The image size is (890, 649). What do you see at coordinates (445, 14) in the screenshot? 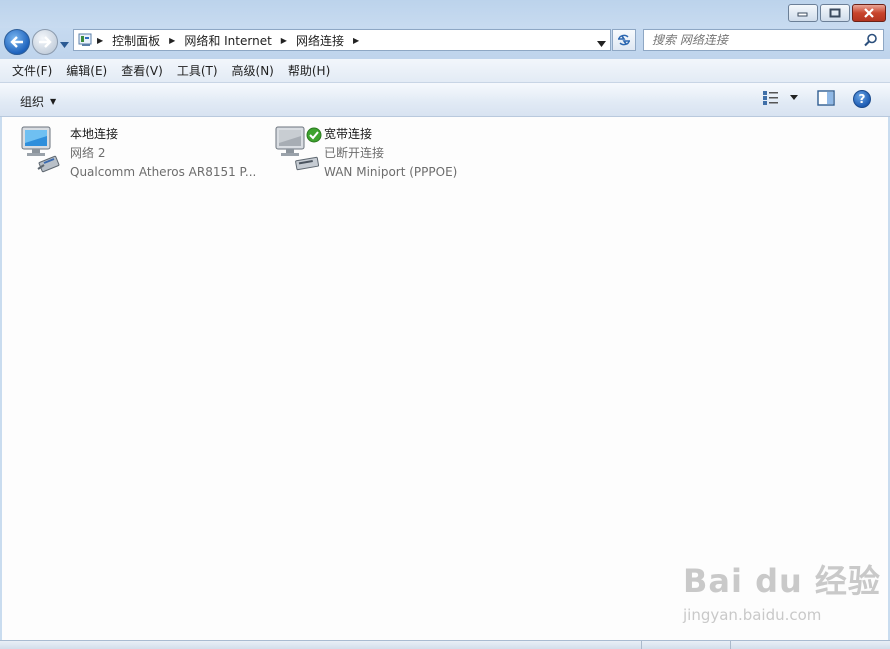
I see `title-bar` at bounding box center [445, 14].